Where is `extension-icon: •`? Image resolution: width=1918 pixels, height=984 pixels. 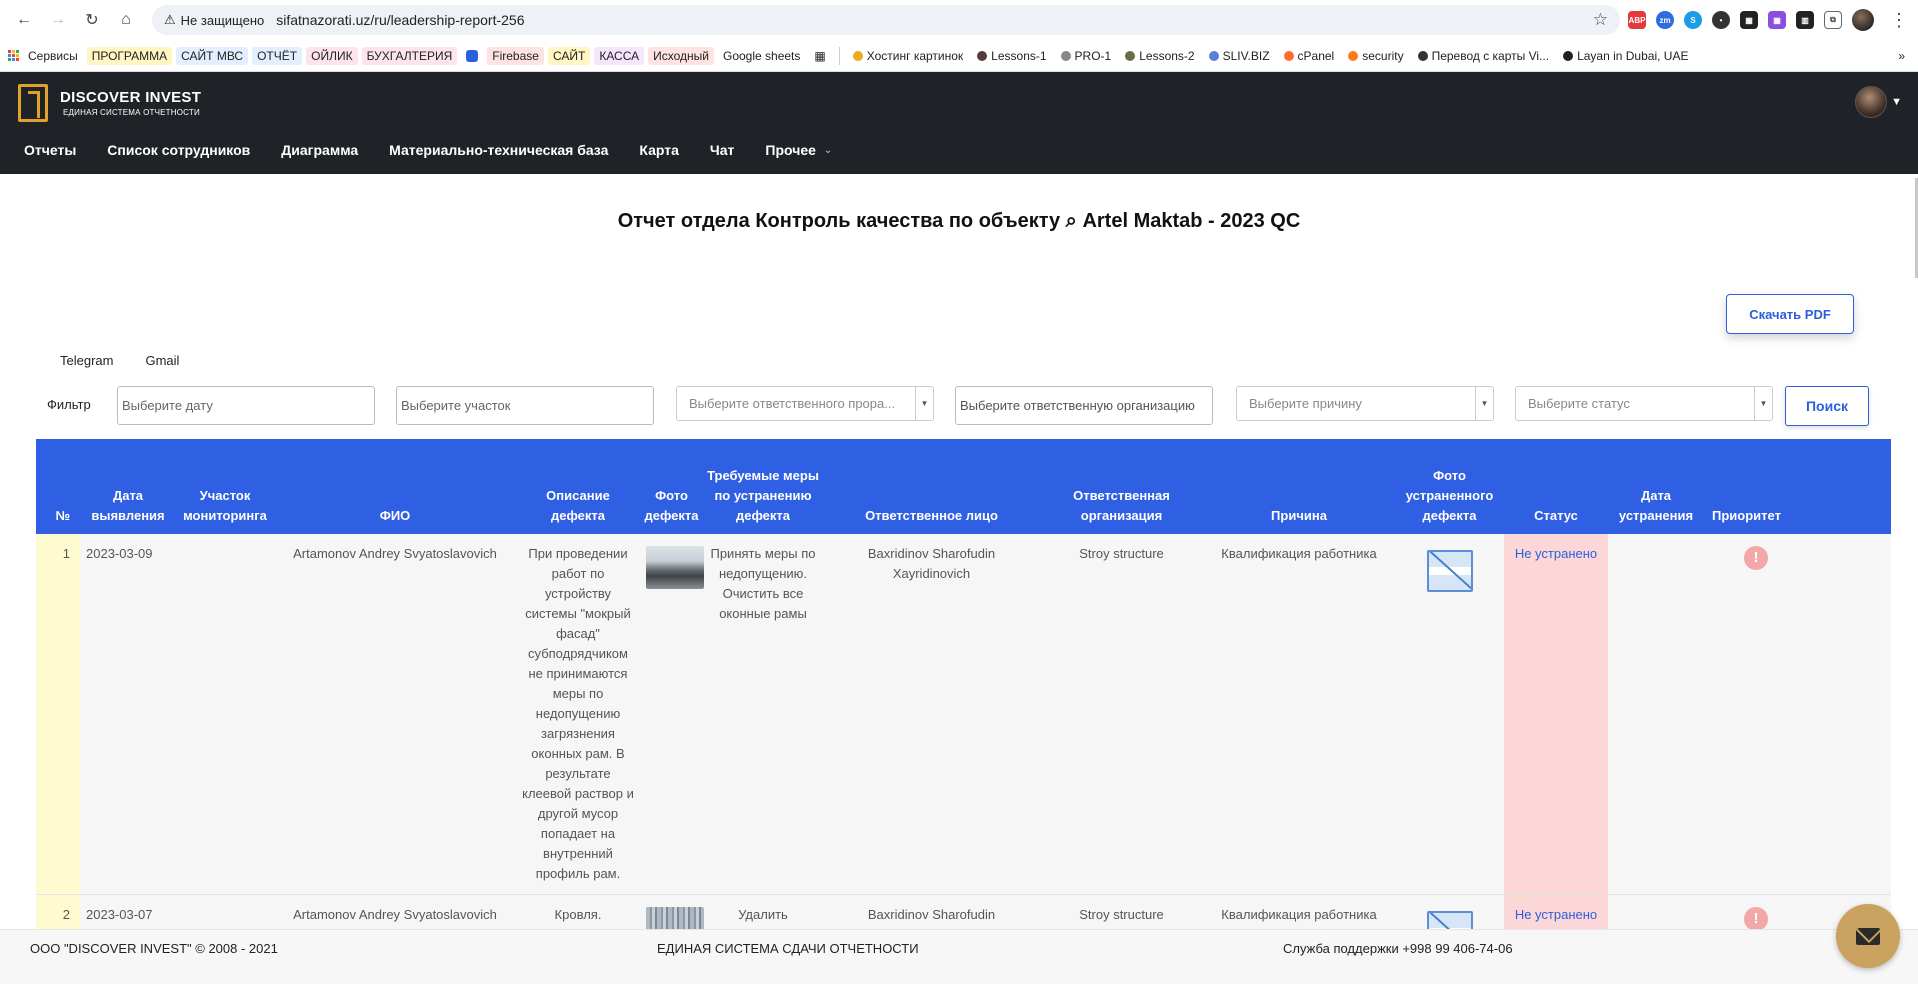 extension-icon: • is located at coordinates (1721, 20).